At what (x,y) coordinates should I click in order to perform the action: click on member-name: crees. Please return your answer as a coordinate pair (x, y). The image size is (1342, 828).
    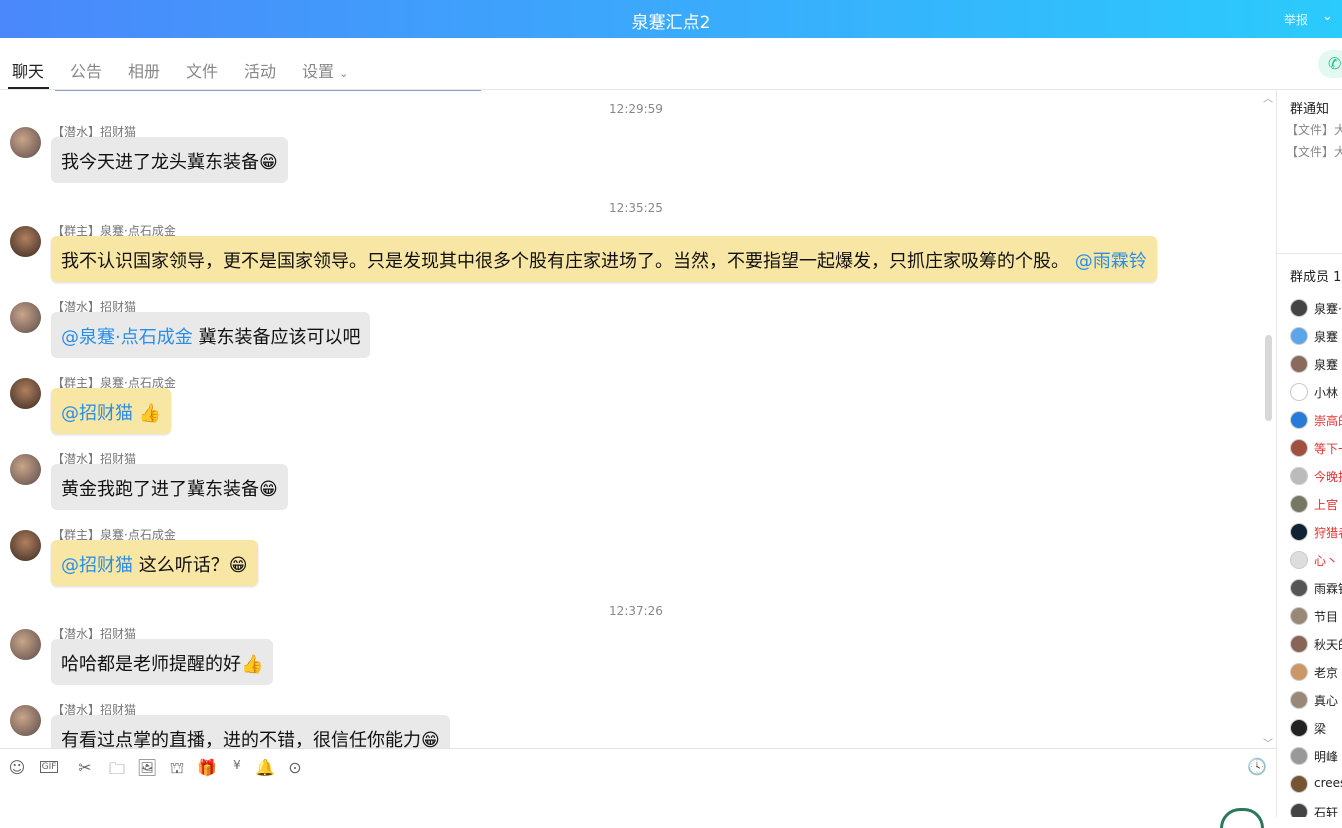
    Looking at the image, I should click on (1328, 783).